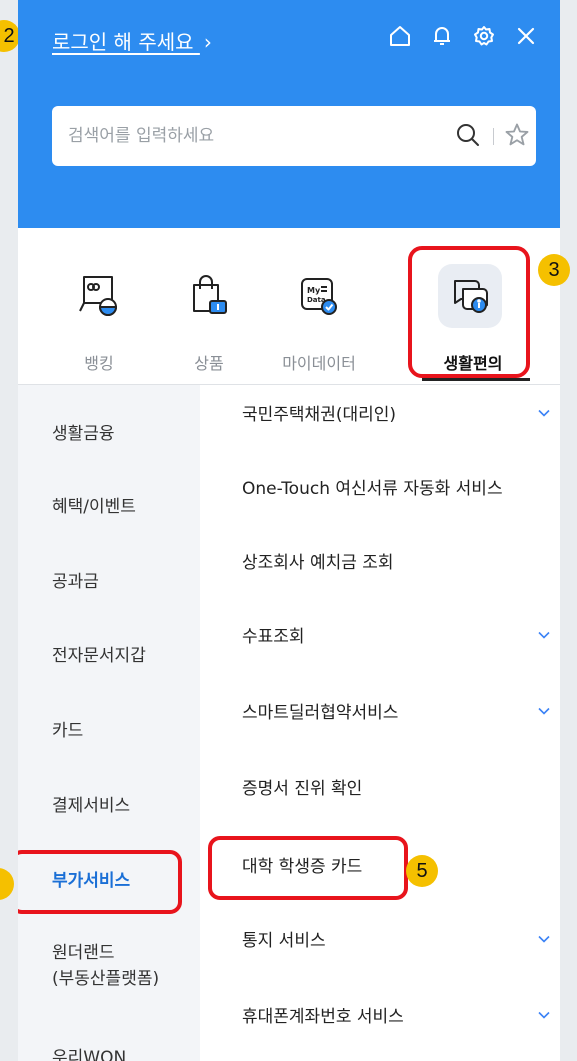 The height and width of the screenshot is (1061, 577). I want to click on tab-label: 뱅킹, so click(99, 363).